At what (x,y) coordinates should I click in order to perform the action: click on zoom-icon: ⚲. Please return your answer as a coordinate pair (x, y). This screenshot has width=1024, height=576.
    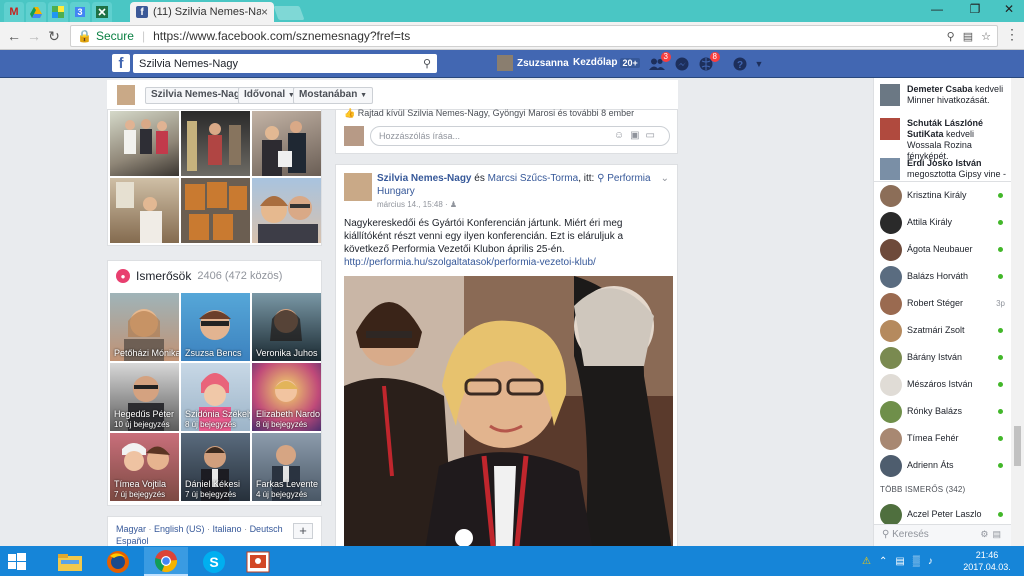
    Looking at the image, I should click on (951, 36).